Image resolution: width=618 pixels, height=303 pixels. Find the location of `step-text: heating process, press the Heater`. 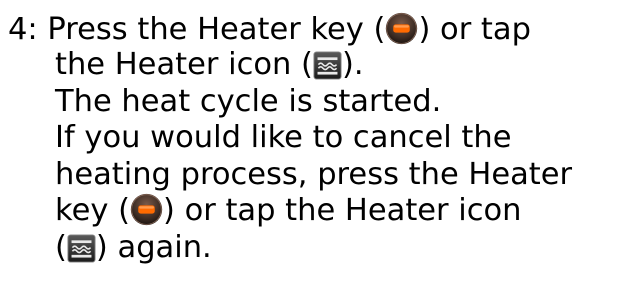

step-text: heating process, press the Heater is located at coordinates (314, 174).